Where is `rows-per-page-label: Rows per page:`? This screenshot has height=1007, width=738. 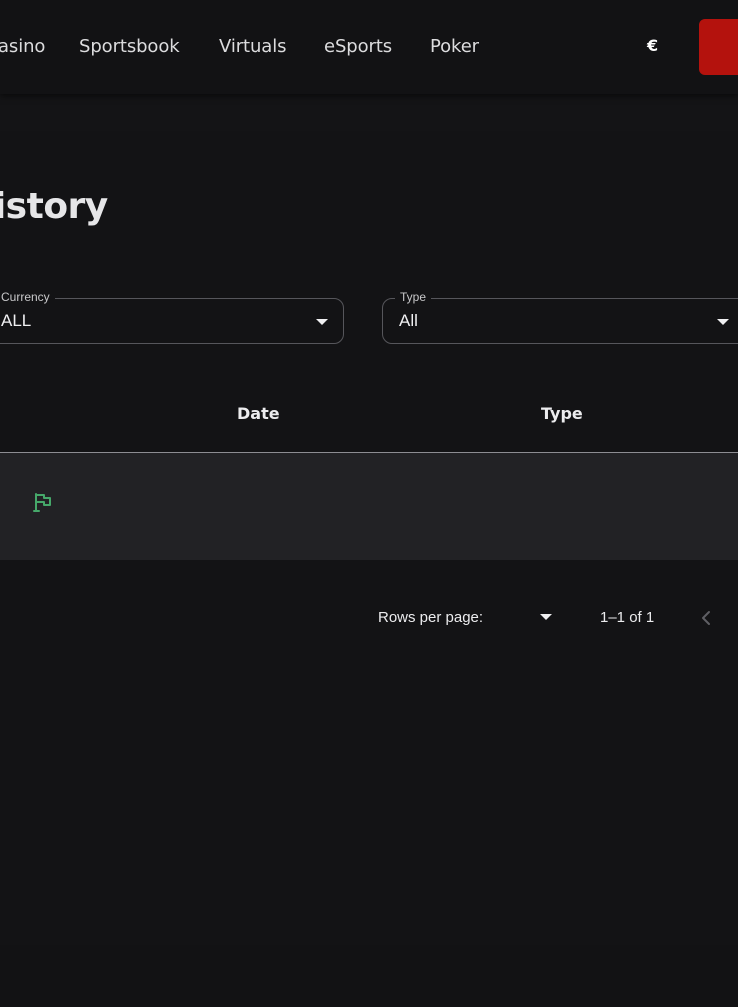
rows-per-page-label: Rows per page: is located at coordinates (431, 617).